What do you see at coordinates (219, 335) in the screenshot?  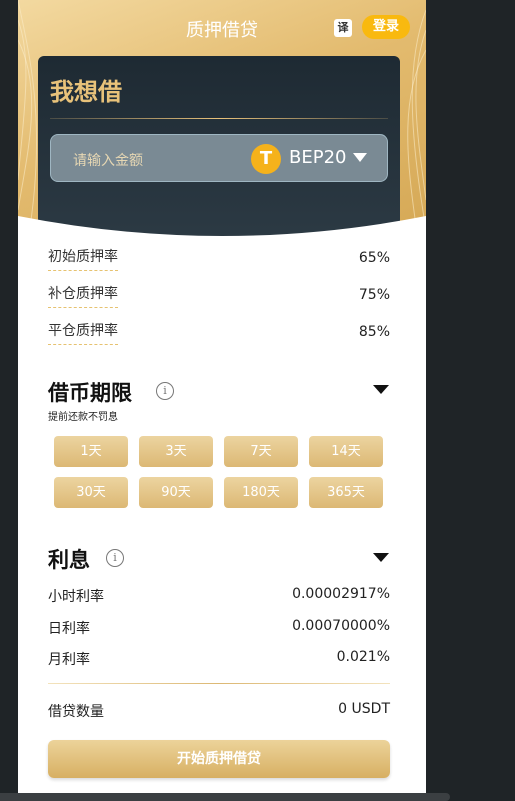 I see `rate-row-liquidation: 平仓质押率 85%` at bounding box center [219, 335].